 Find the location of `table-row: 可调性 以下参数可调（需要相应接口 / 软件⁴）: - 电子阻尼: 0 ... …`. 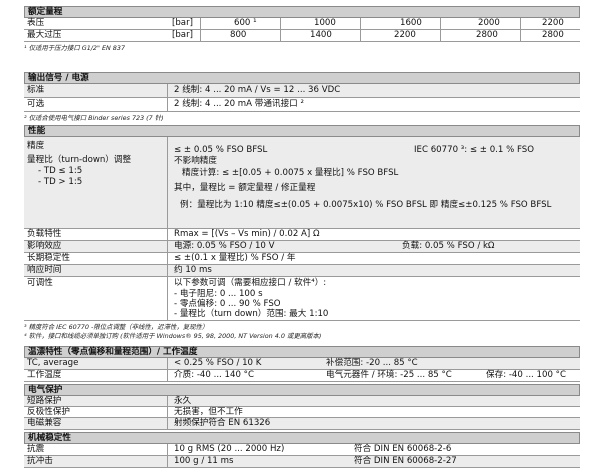

table-row: 可调性 以下参数可调（需要相应接口 / 软件⁴）: - 电子阻尼: 0 ... … is located at coordinates (302, 299).